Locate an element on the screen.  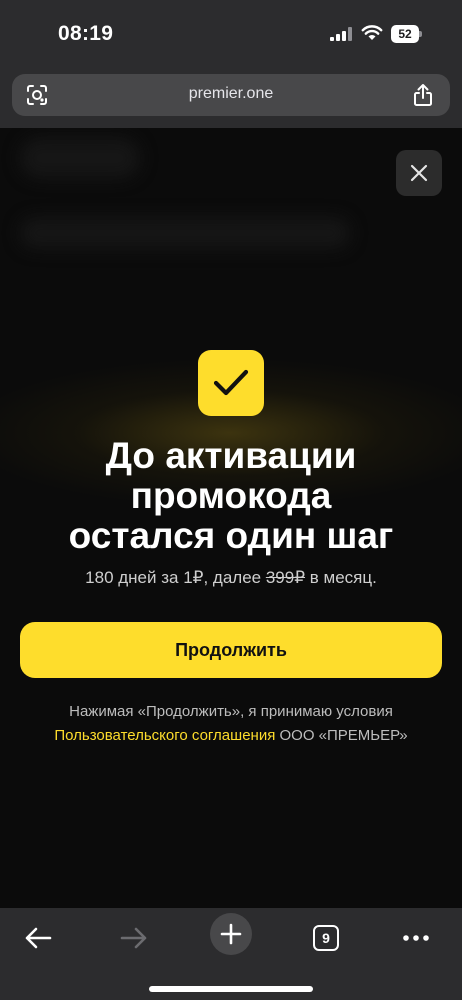
battery-icon: 52 is located at coordinates (406, 34).